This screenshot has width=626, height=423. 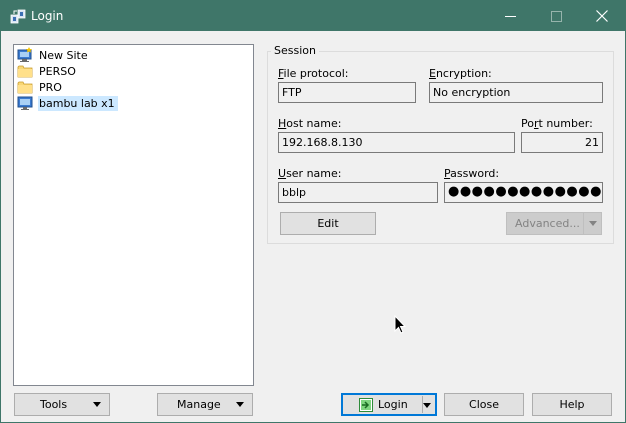 I want to click on site-tree-label: PRO, so click(x=50, y=87).